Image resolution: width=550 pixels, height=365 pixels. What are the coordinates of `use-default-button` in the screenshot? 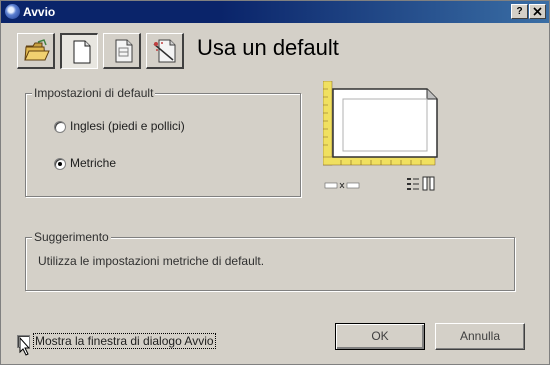 It's located at (79, 51).